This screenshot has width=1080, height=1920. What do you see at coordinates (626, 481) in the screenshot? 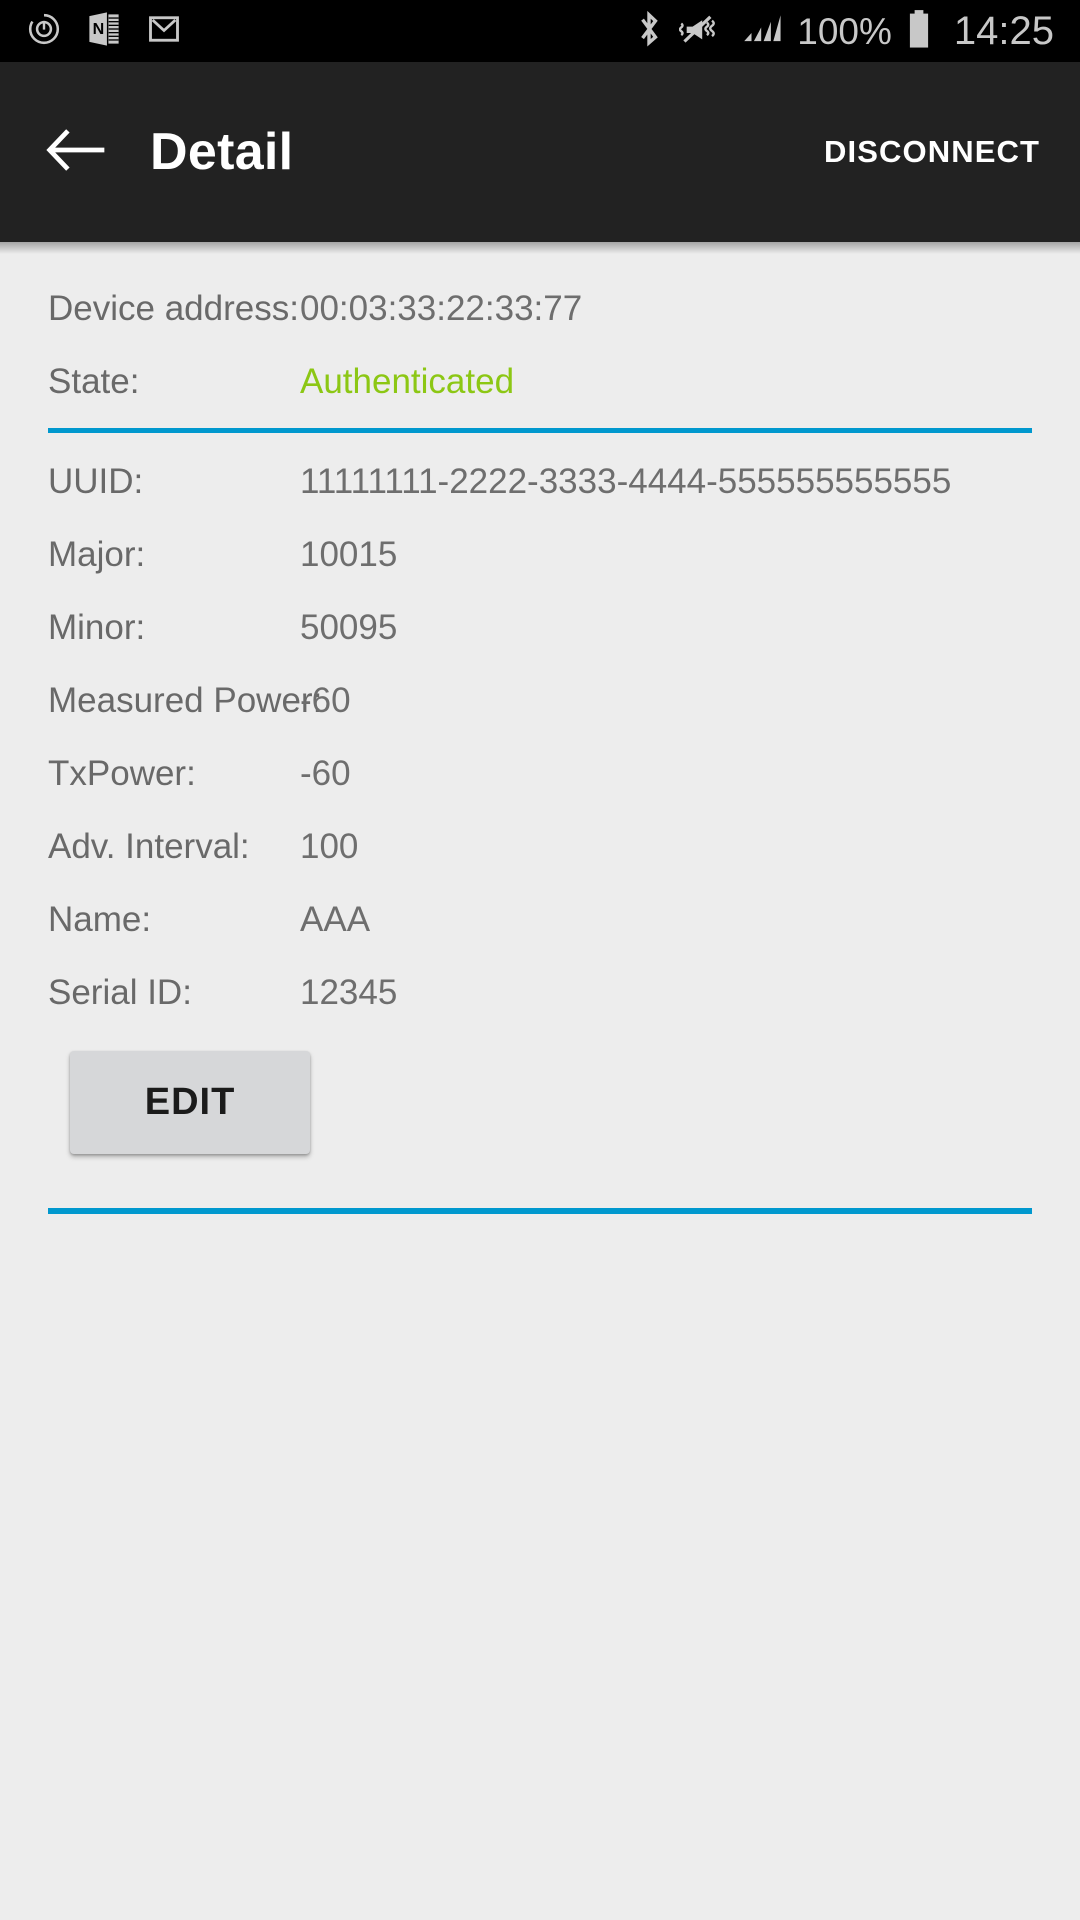
I see `uuid-value: 11111111-2222-3333-4444-555555555555` at bounding box center [626, 481].